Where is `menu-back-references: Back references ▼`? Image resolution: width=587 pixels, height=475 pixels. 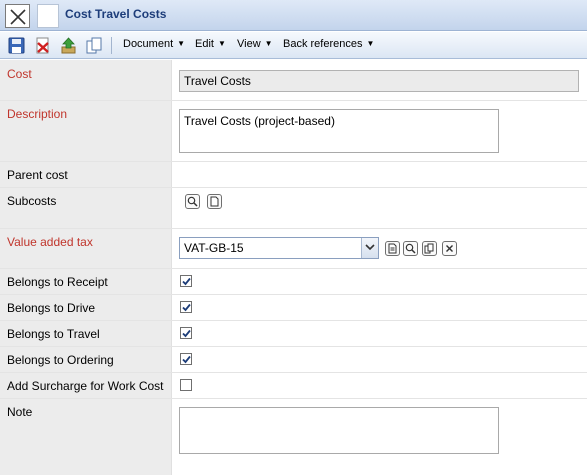
menu-back-references: Back references ▼ is located at coordinates (328, 44).